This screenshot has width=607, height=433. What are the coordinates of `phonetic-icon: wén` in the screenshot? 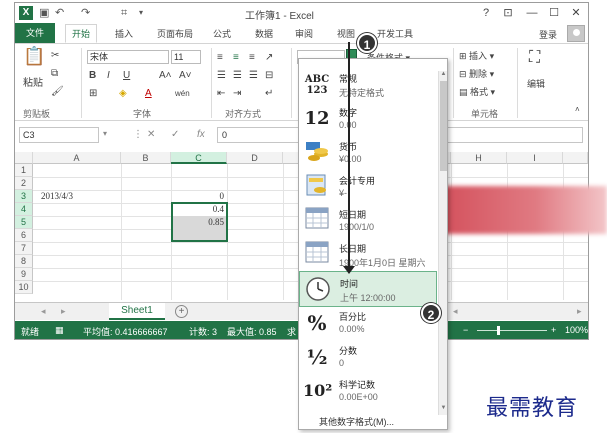 It's located at (182, 94).